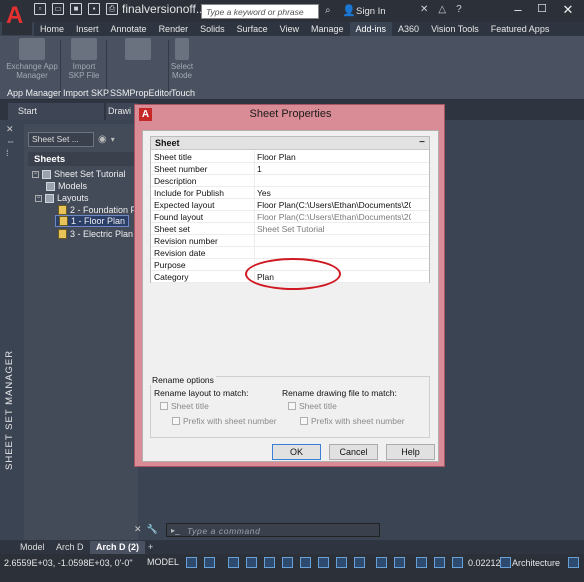 The height and width of the screenshot is (582, 584). Describe the element at coordinates (421, 562) in the screenshot. I see `units-icon` at that location.